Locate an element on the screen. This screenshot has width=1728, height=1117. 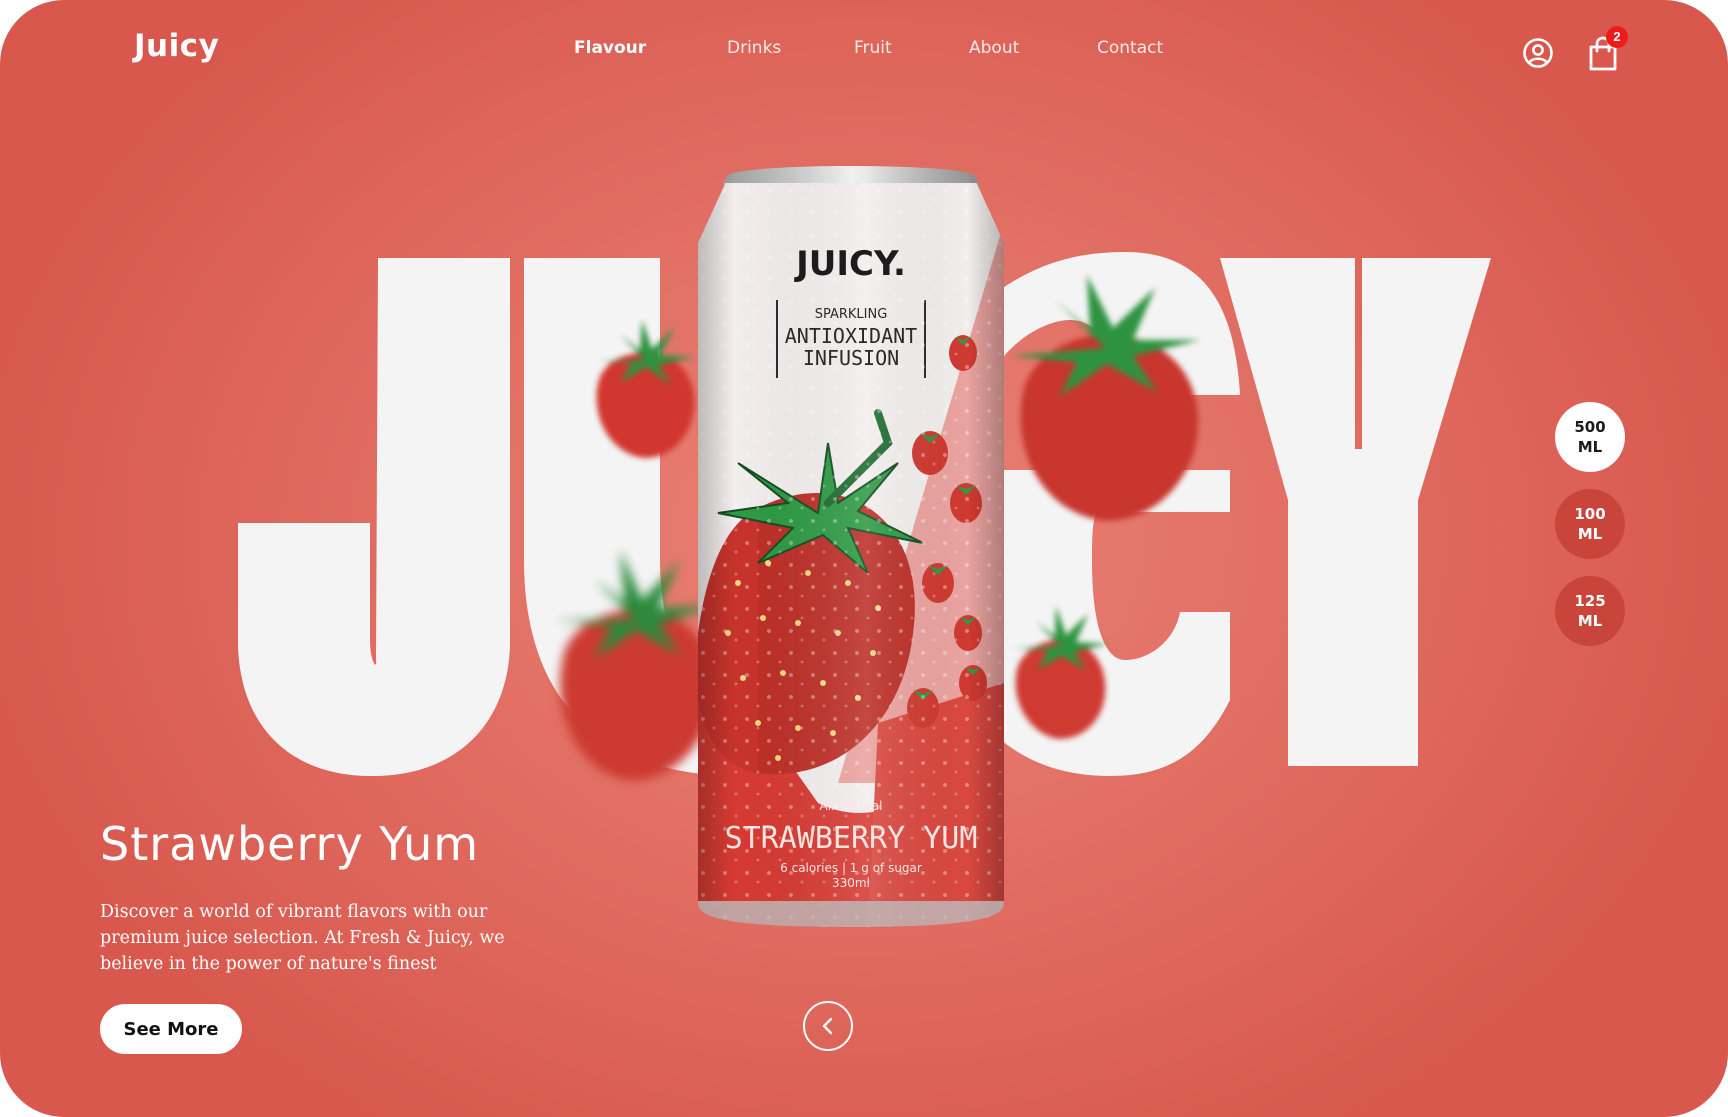
can-line1: SPARKLING is located at coordinates (851, 314).